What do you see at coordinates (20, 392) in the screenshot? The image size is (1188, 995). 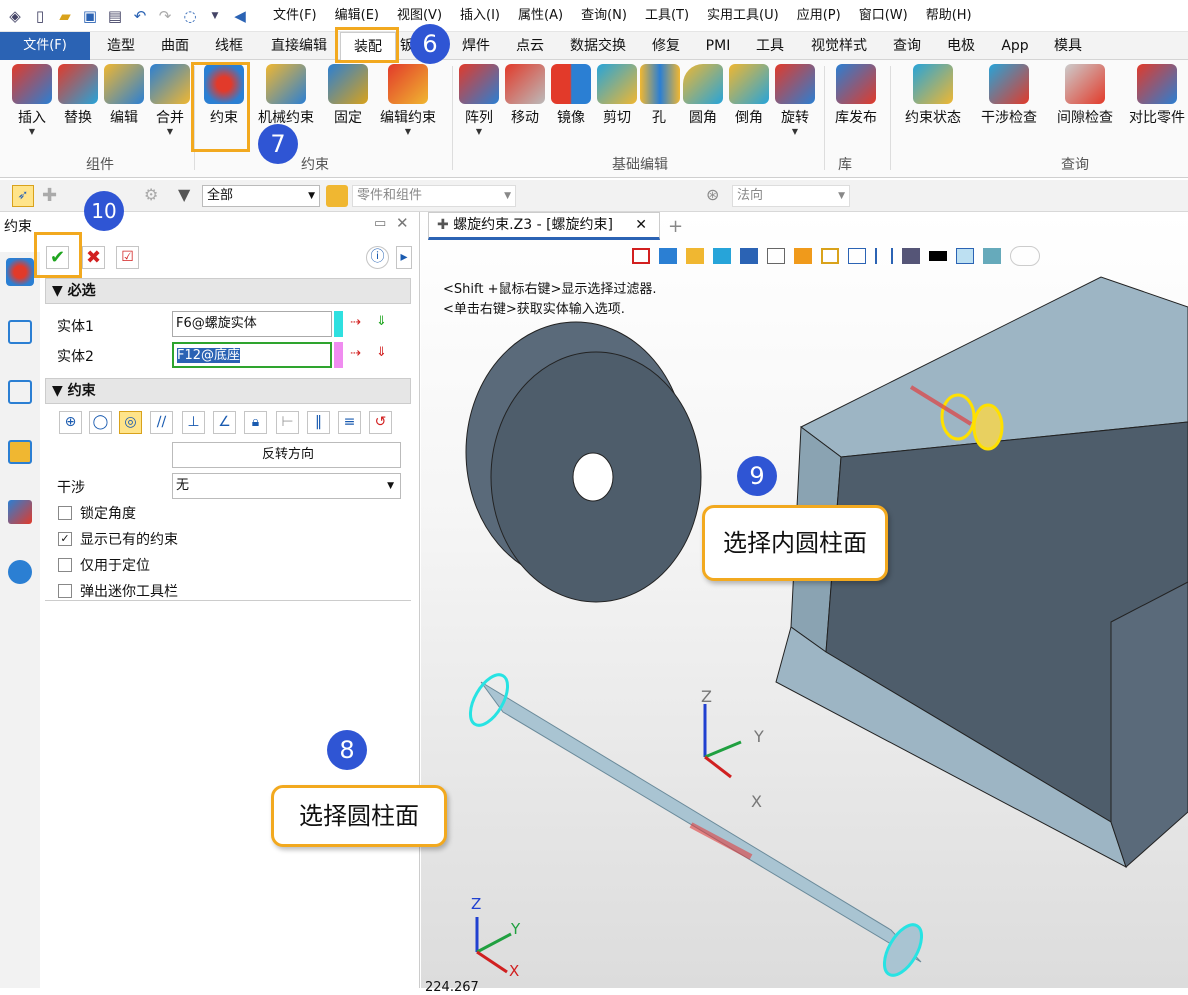 I see `history-icon` at bounding box center [20, 392].